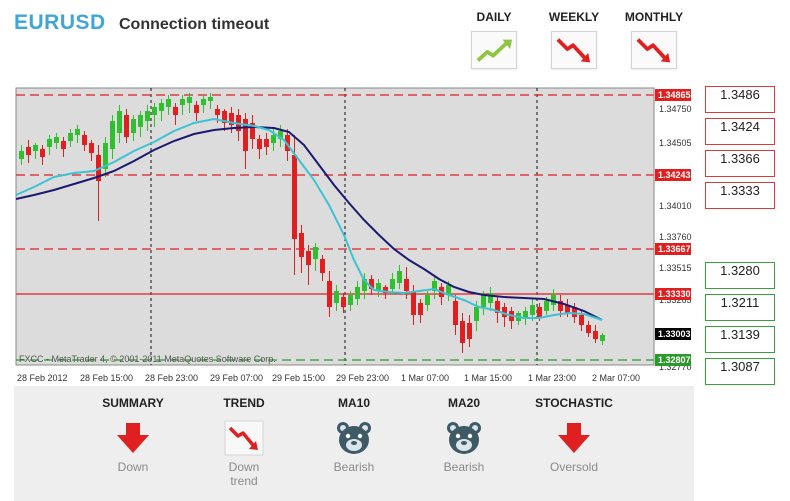 The width and height of the screenshot is (790, 501). What do you see at coordinates (171, 378) in the screenshot?
I see `time-label: 28 Feb 23:00` at bounding box center [171, 378].